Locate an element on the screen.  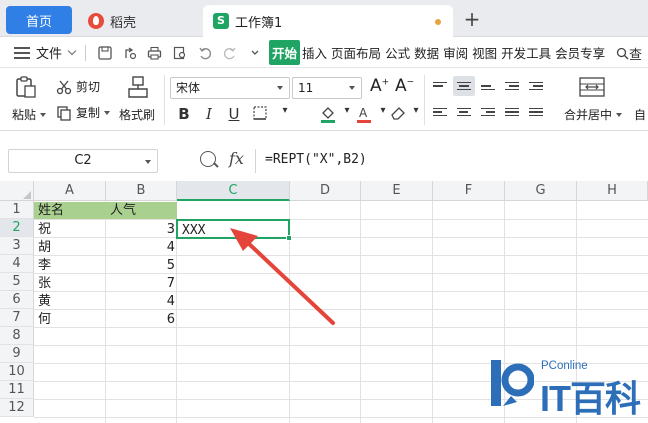
auto-wrap-label: 自 is located at coordinates (640, 115).